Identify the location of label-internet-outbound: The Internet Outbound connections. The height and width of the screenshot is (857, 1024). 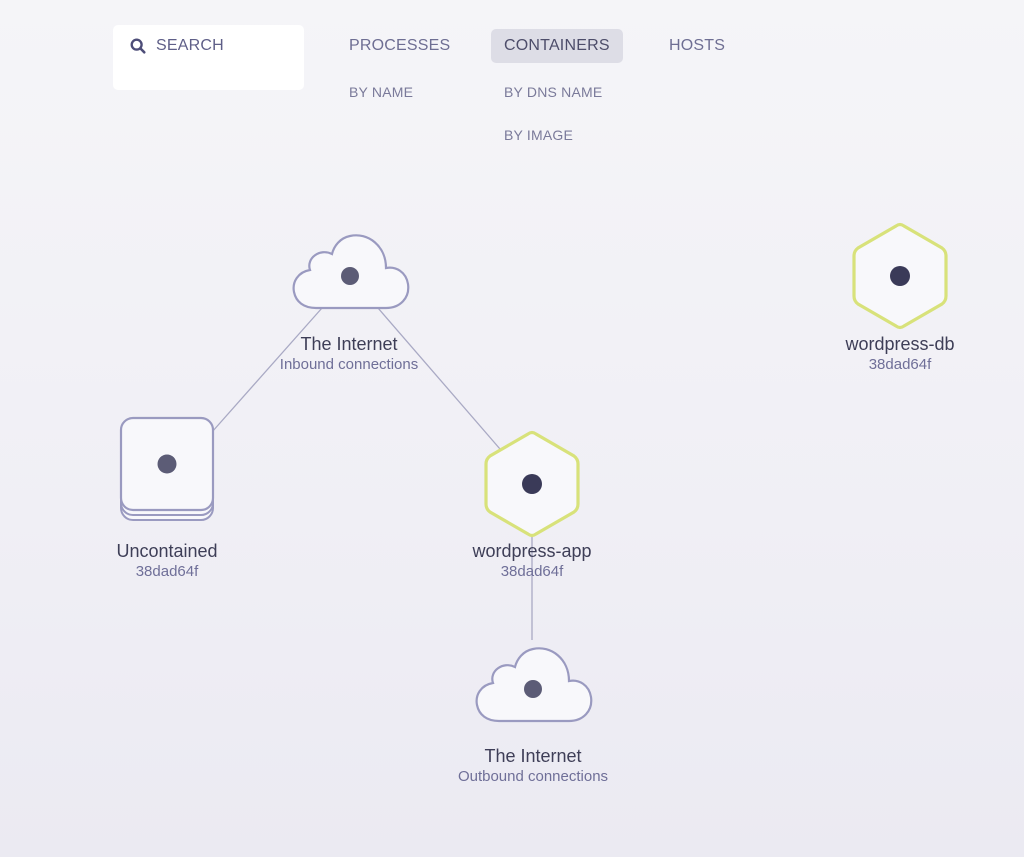
(533, 766).